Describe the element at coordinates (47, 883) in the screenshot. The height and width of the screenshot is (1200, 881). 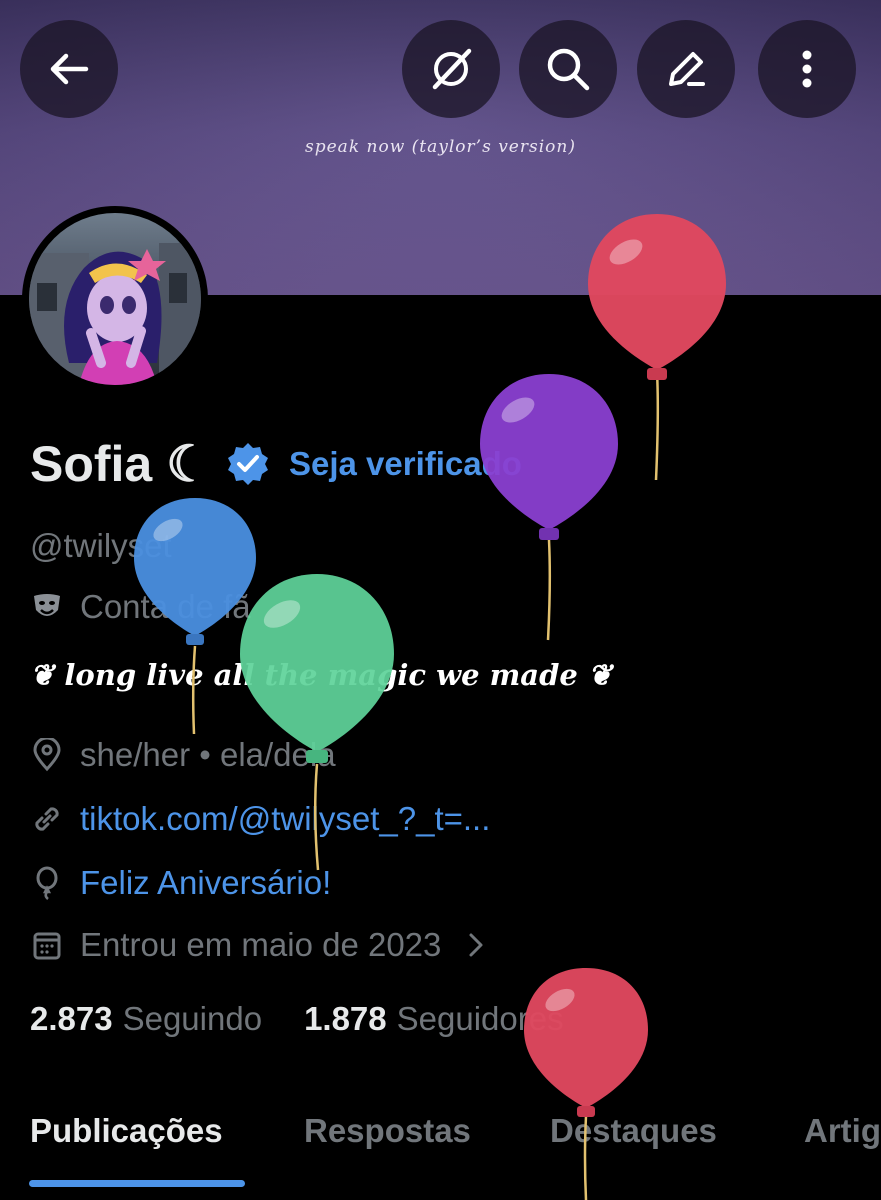
I see `balloon-icon` at that location.